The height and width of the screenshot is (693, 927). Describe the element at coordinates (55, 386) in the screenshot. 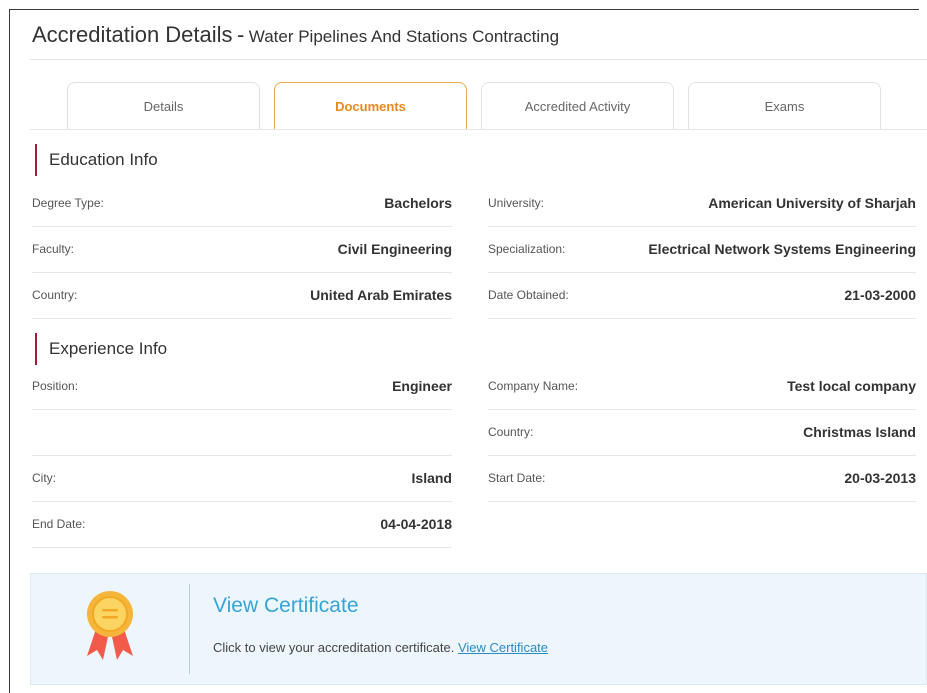

I see `position-label: Position:` at that location.